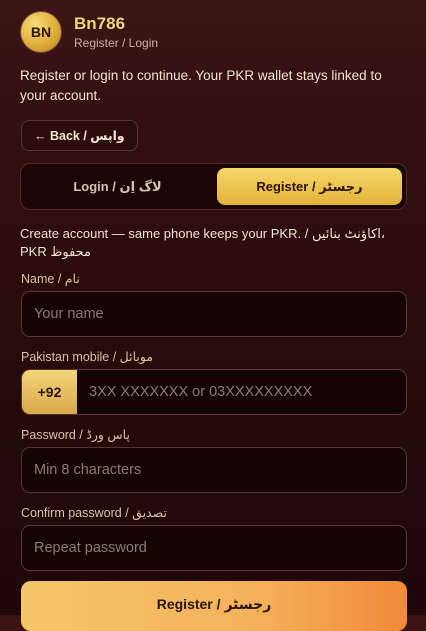 The width and height of the screenshot is (426, 631). I want to click on confirm-password-label: Confirm password / تصدیق, so click(94, 513).